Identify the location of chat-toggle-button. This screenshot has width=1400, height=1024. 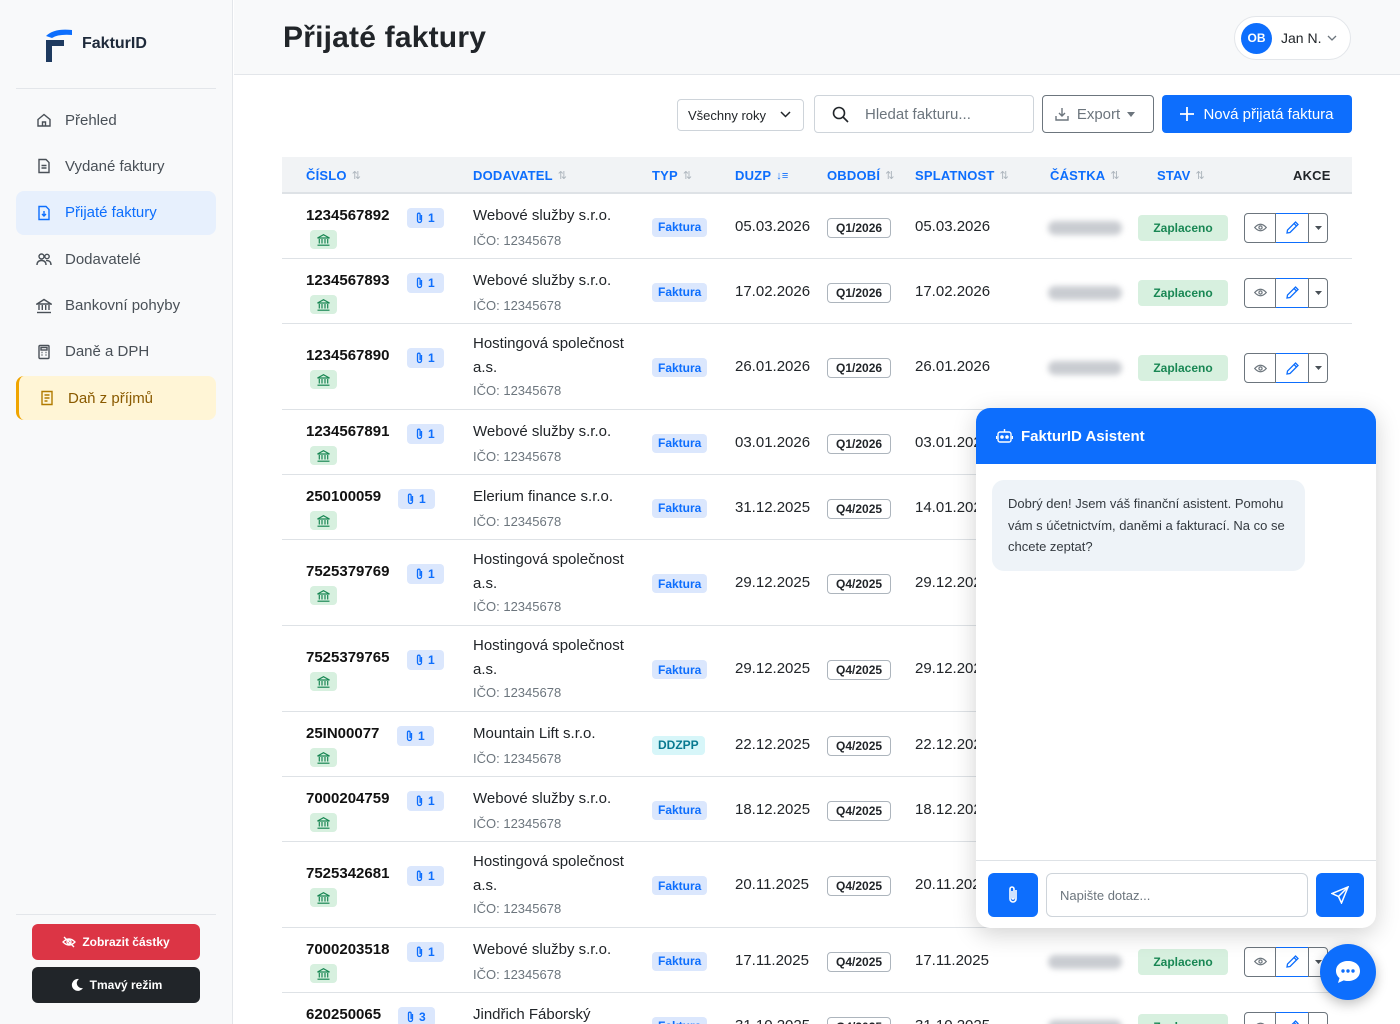
(1348, 972).